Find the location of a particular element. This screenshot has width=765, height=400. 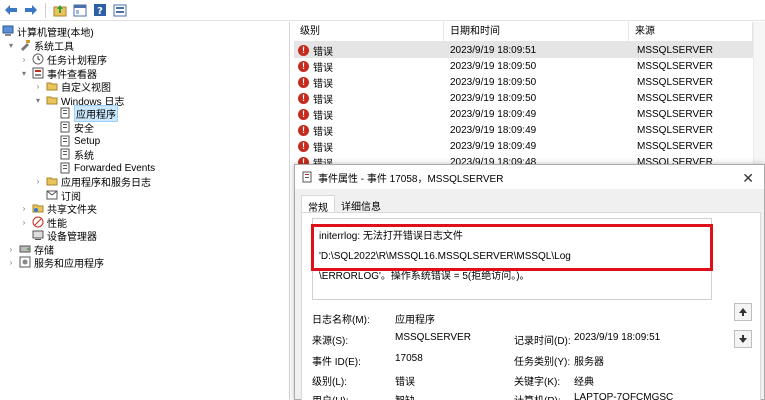

task-value: 服务器 is located at coordinates (589, 362).